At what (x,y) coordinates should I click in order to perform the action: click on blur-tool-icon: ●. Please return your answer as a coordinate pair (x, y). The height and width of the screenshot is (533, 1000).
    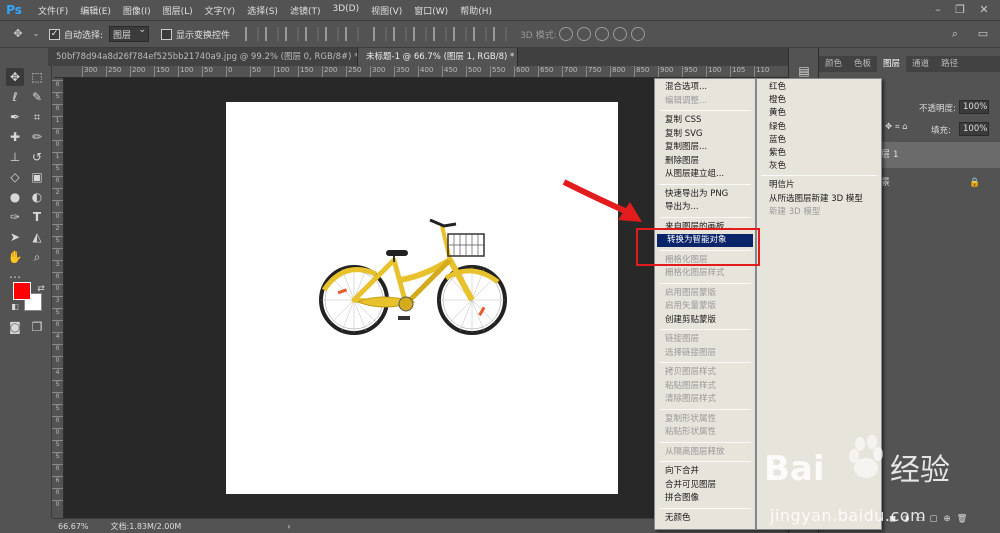
    Looking at the image, I should click on (15, 197).